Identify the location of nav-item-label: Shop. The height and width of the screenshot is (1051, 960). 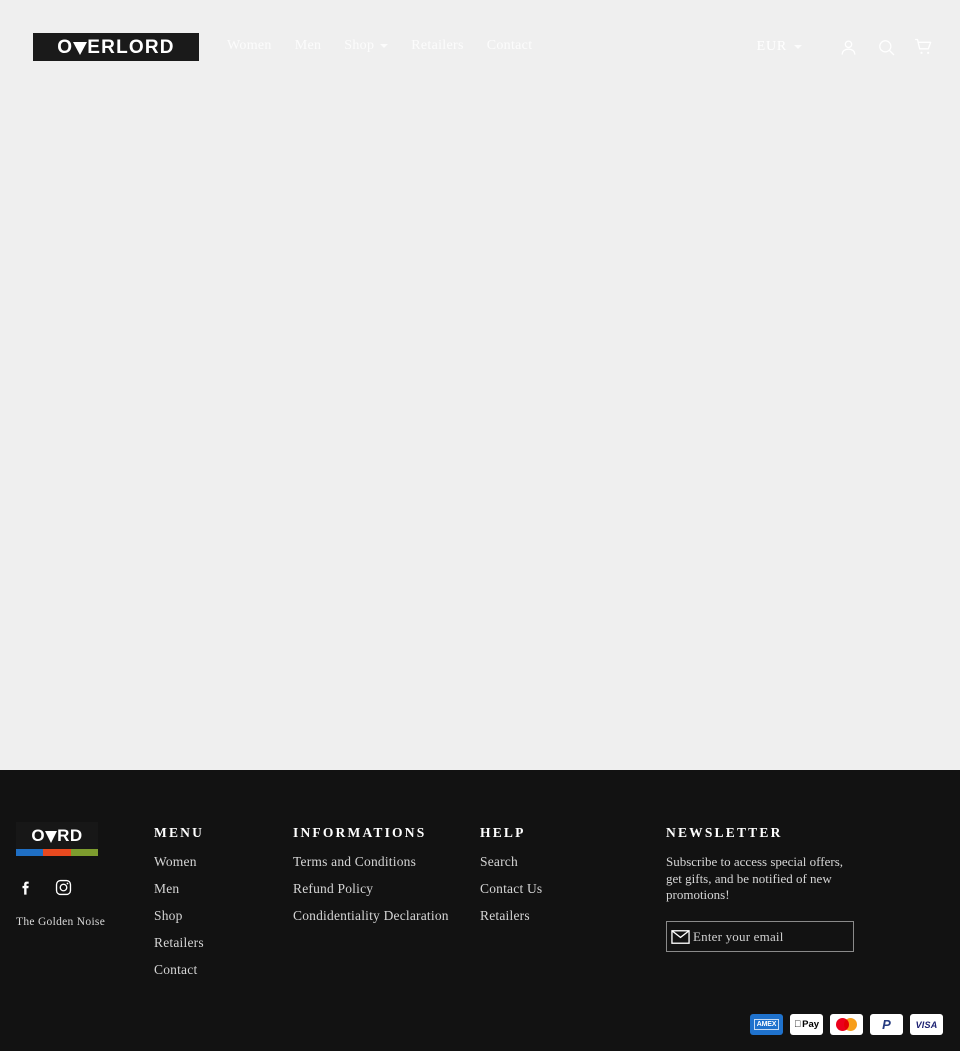
(359, 45).